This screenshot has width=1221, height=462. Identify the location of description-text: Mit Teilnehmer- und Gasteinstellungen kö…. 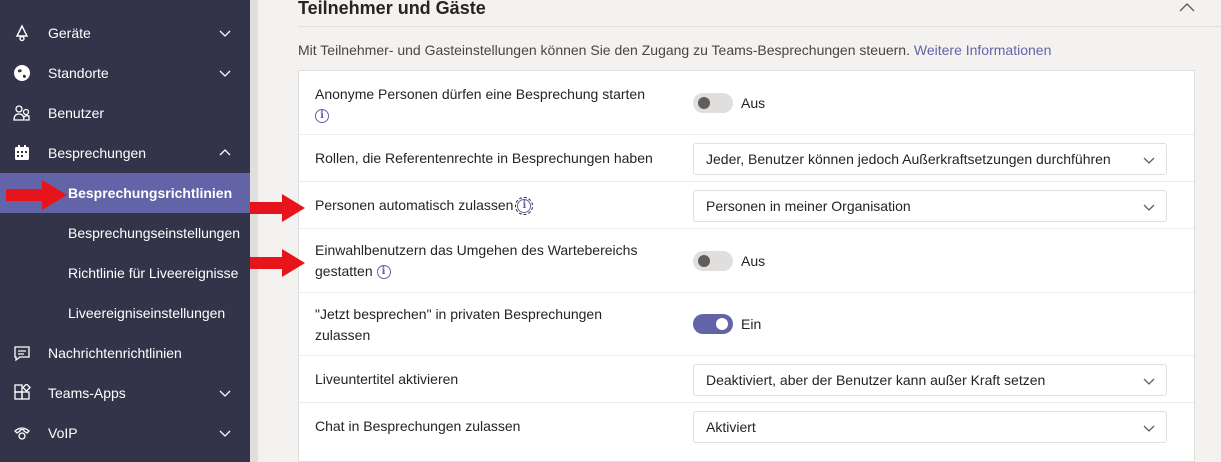
(604, 50).